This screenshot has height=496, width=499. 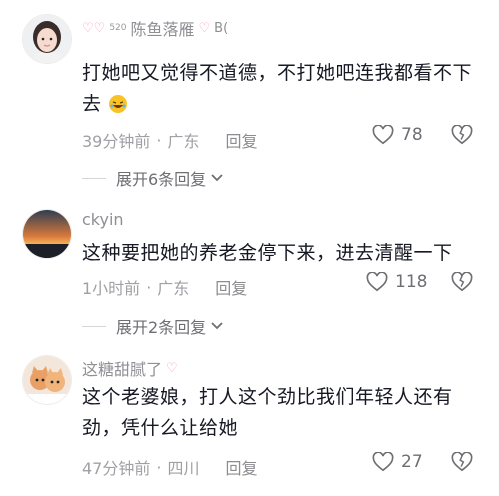 What do you see at coordinates (163, 28) in the screenshot?
I see `username: 陈鱼落雁` at bounding box center [163, 28].